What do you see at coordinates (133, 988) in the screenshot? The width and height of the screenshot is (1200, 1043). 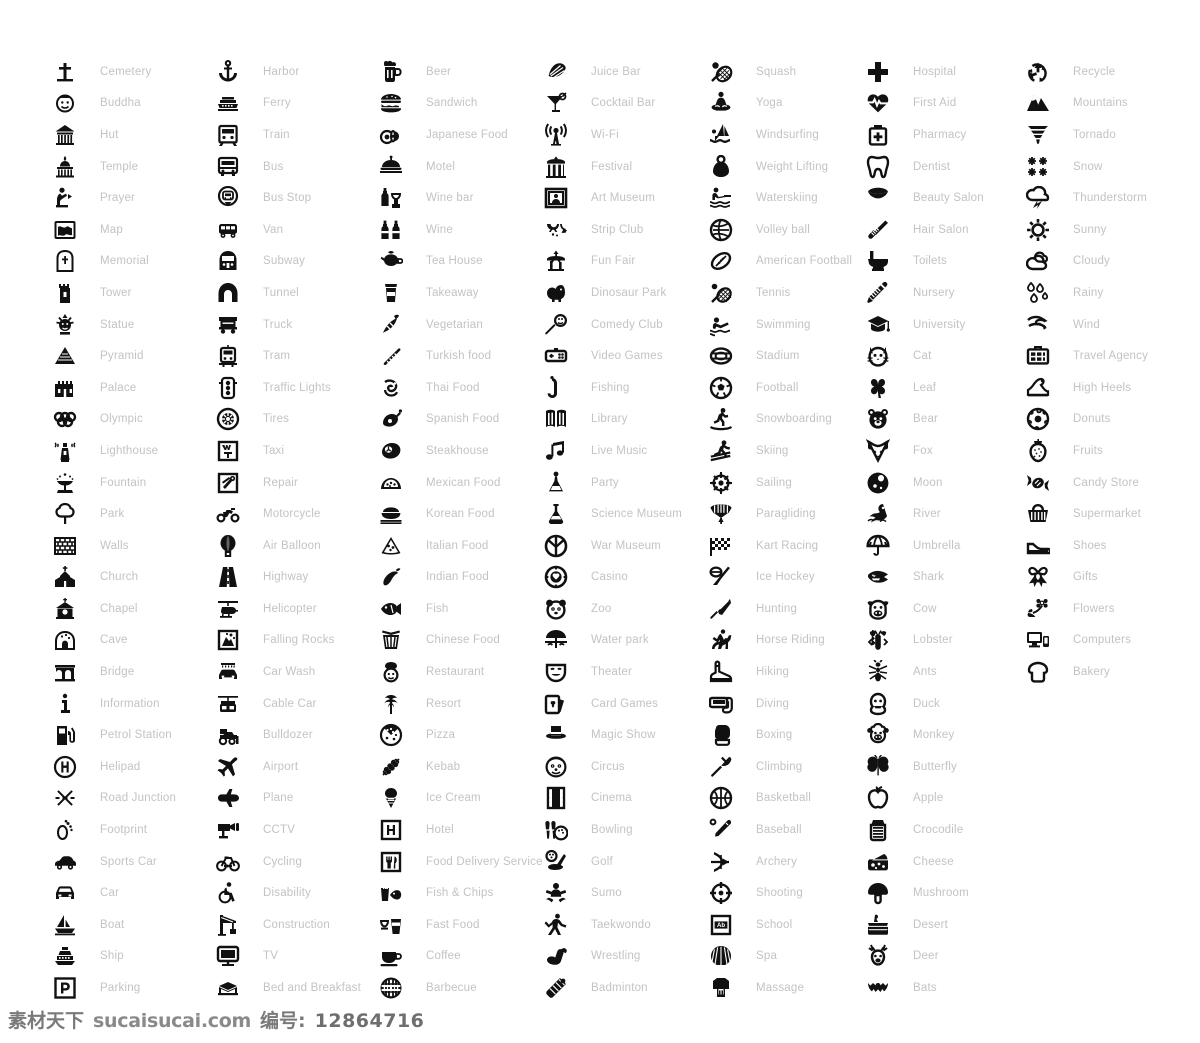 I see `icon-list-item: Parking` at bounding box center [133, 988].